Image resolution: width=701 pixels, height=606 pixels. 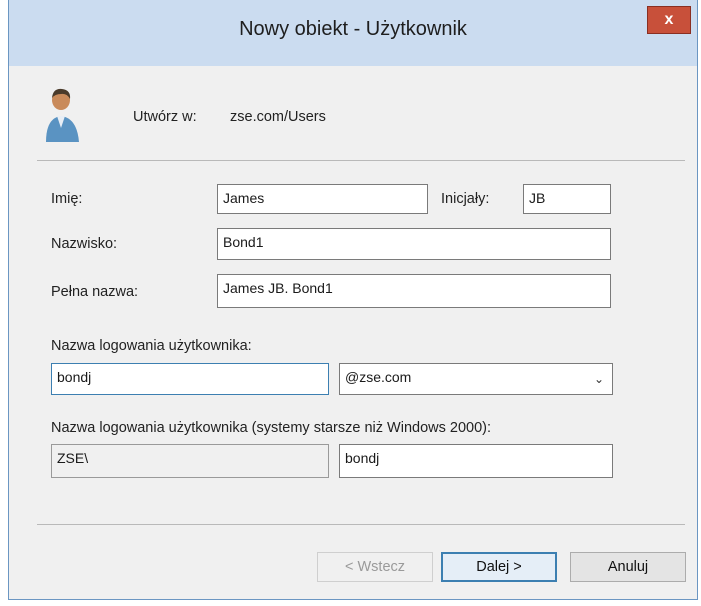 What do you see at coordinates (378, 377) in the screenshot?
I see `domain-suffix-value: @zse.com` at bounding box center [378, 377].